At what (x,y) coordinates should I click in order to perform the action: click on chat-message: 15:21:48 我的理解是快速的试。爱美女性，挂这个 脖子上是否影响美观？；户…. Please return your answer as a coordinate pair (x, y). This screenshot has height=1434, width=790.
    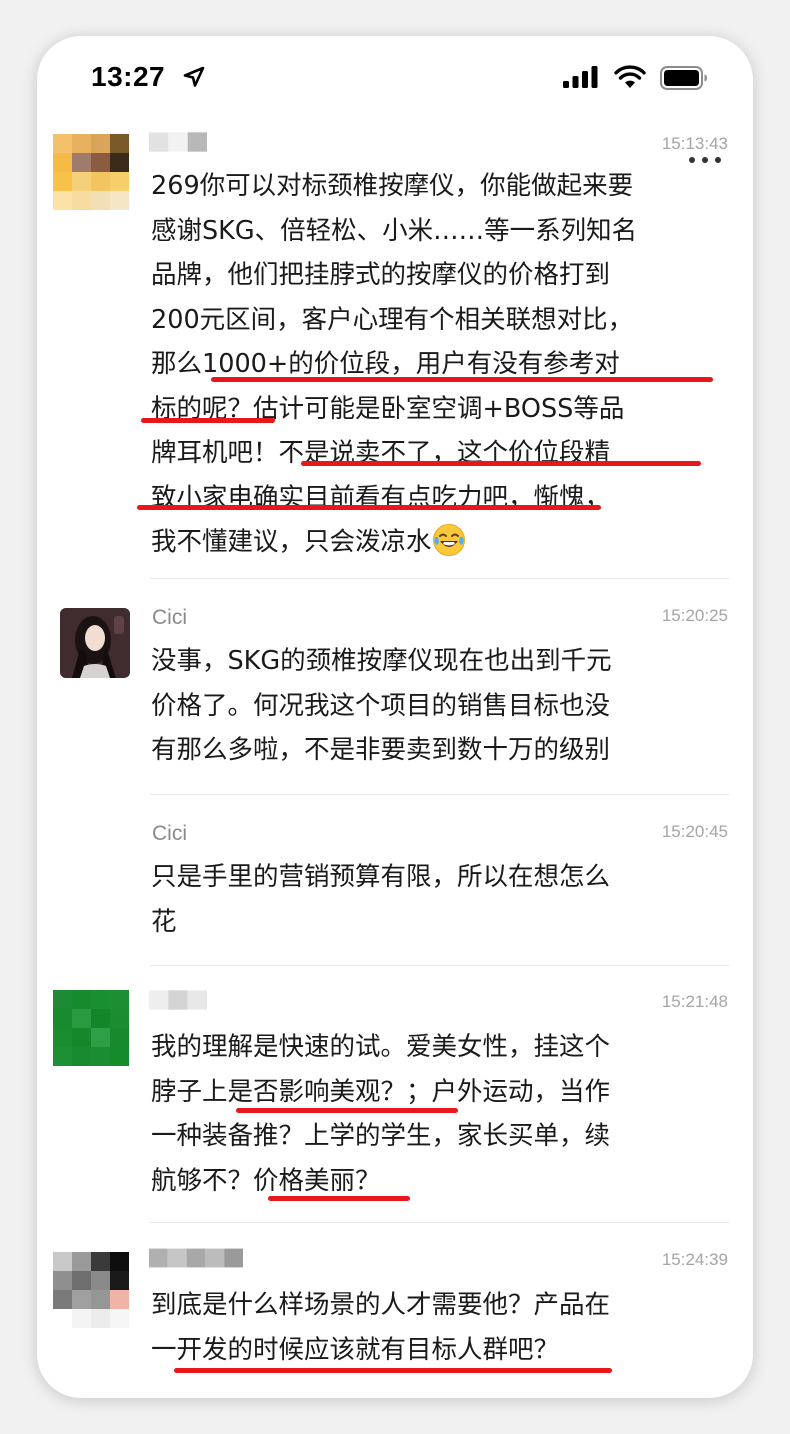
    Looking at the image, I should click on (395, 1106).